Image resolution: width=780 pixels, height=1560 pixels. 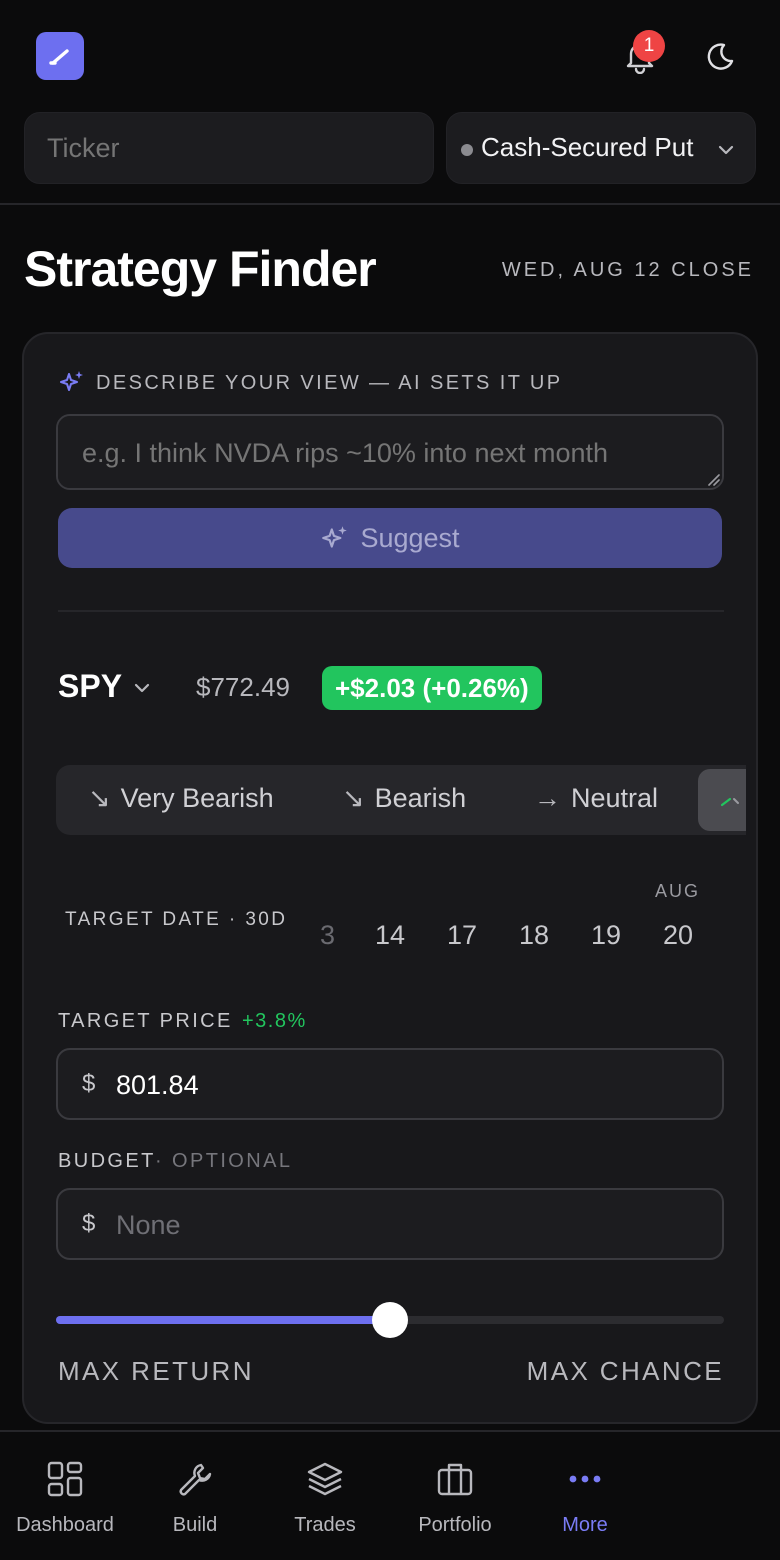 What do you see at coordinates (410, 537) in the screenshot?
I see `suggest-button-label: Suggest` at bounding box center [410, 537].